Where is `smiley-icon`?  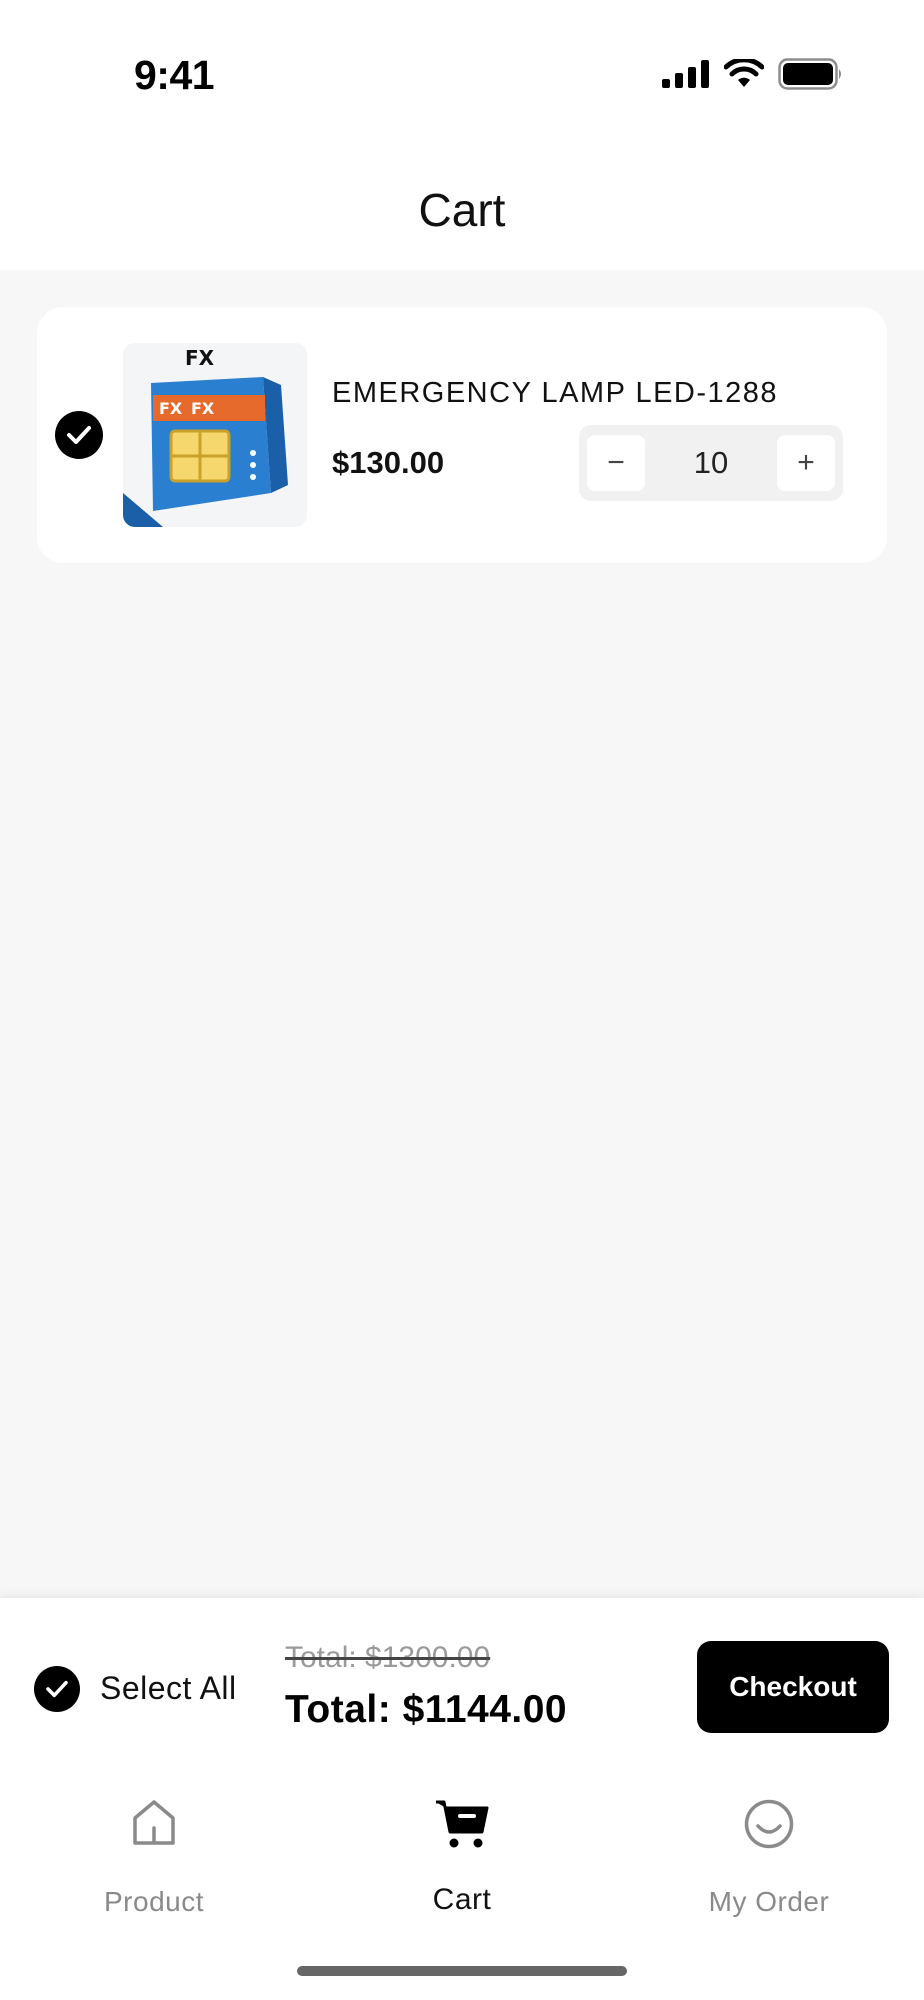
smiley-icon is located at coordinates (769, 1824).